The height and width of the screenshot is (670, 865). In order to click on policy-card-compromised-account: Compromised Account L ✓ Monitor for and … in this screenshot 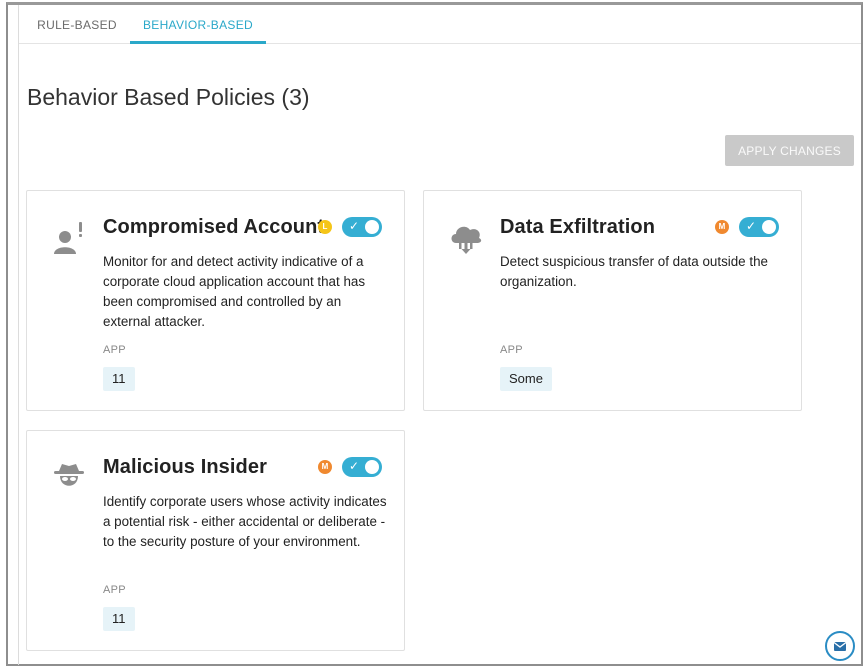, I will do `click(215, 300)`.